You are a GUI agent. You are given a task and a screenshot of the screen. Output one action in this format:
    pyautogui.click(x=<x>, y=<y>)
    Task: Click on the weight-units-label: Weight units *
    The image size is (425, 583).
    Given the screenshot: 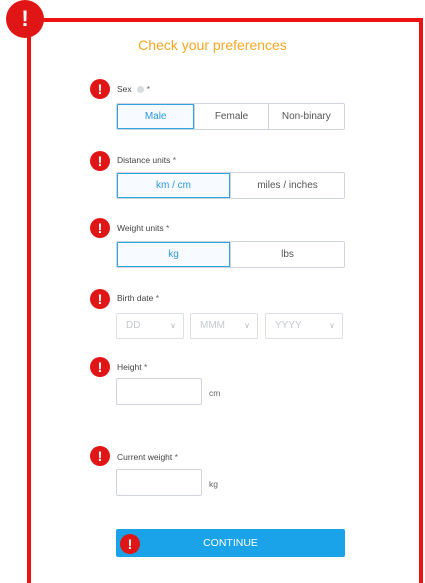 What is the action you would take?
    pyautogui.click(x=143, y=228)
    